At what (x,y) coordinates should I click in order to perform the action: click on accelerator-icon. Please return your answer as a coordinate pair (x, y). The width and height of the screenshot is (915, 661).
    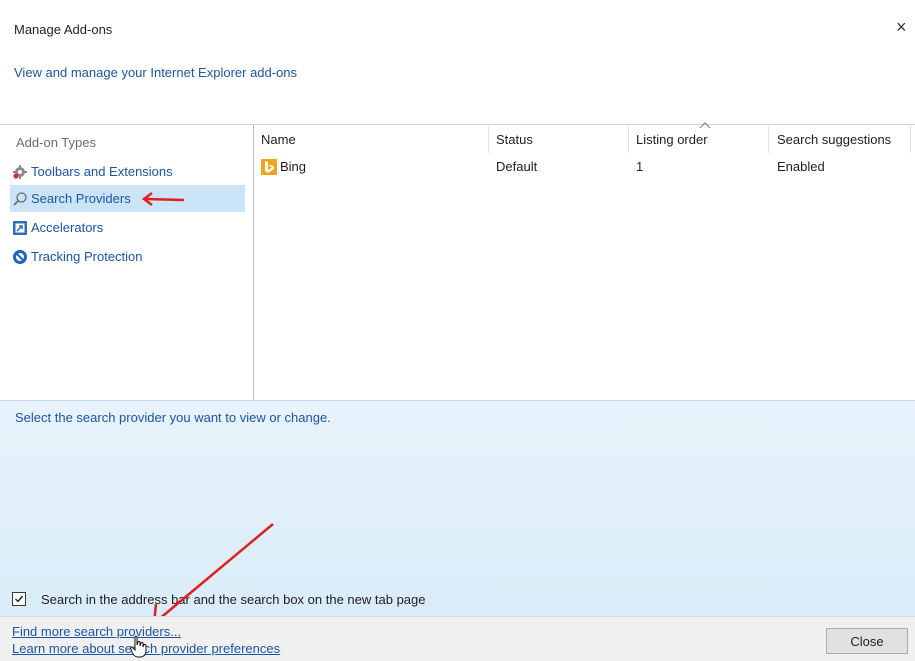
    Looking at the image, I should click on (20, 228).